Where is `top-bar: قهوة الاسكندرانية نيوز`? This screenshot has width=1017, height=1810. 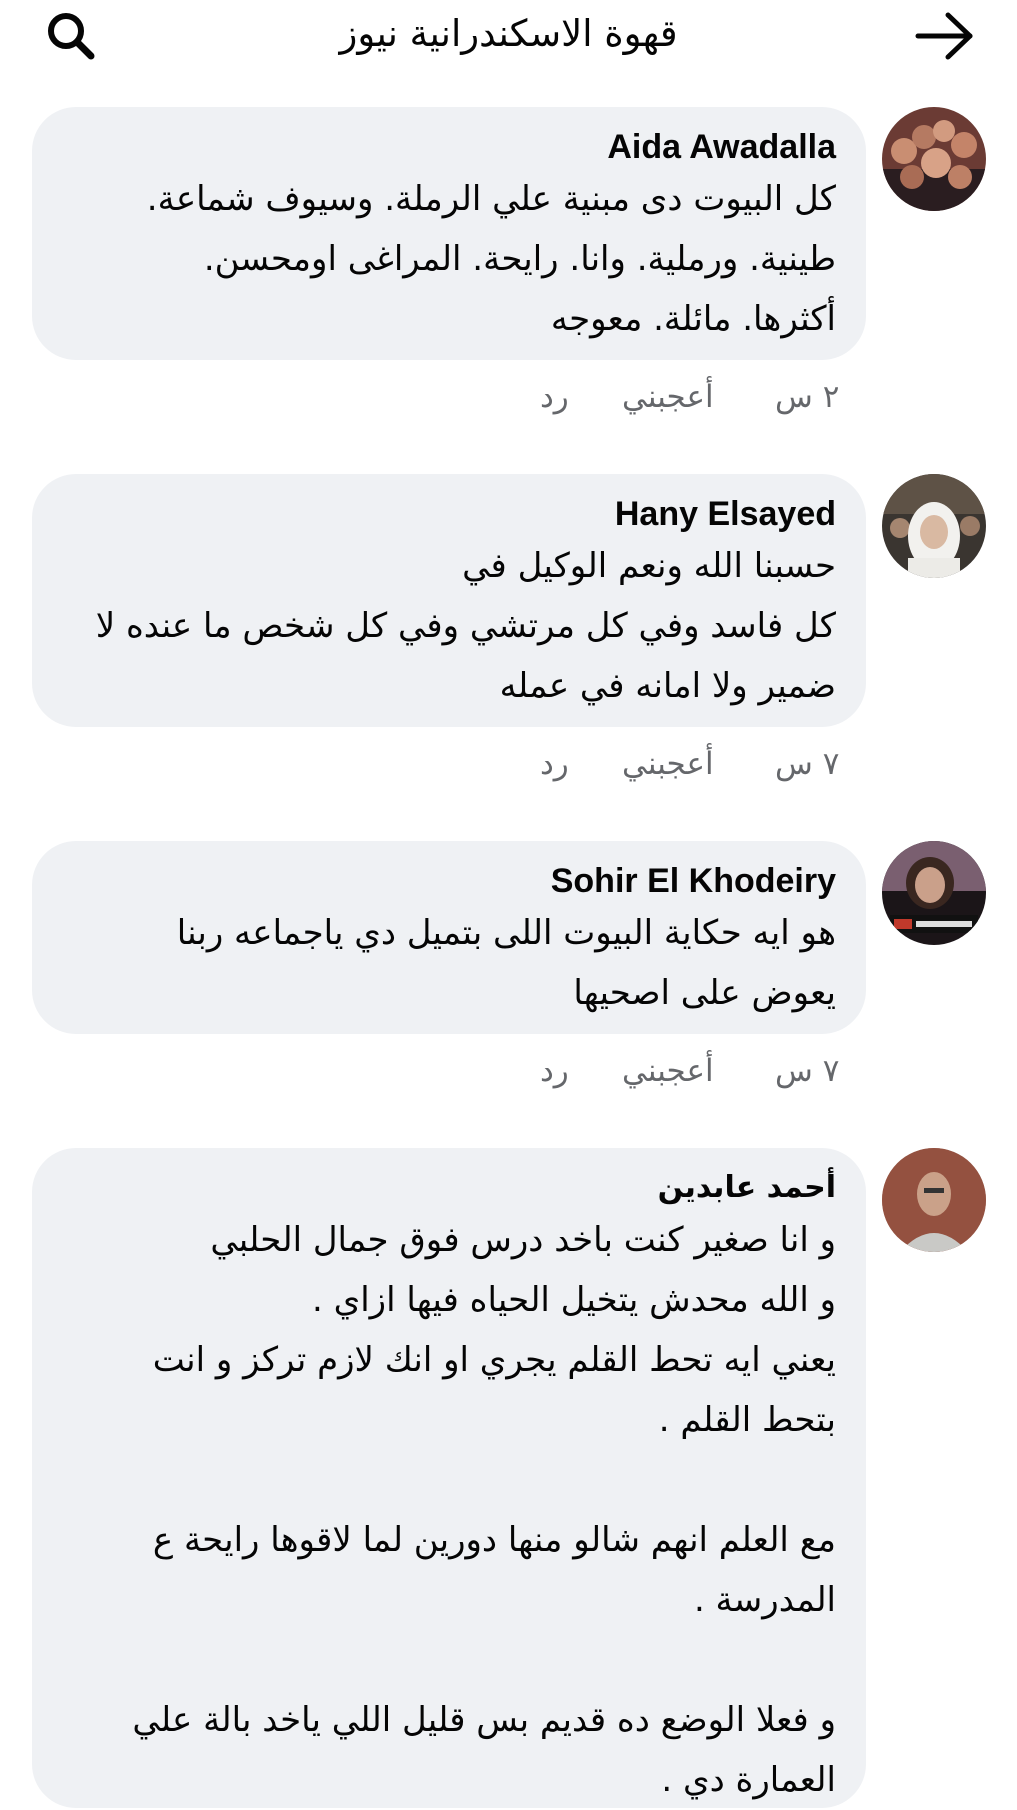
top-bar: قهوة الاسكندرانية نيوز is located at coordinates (508, 36).